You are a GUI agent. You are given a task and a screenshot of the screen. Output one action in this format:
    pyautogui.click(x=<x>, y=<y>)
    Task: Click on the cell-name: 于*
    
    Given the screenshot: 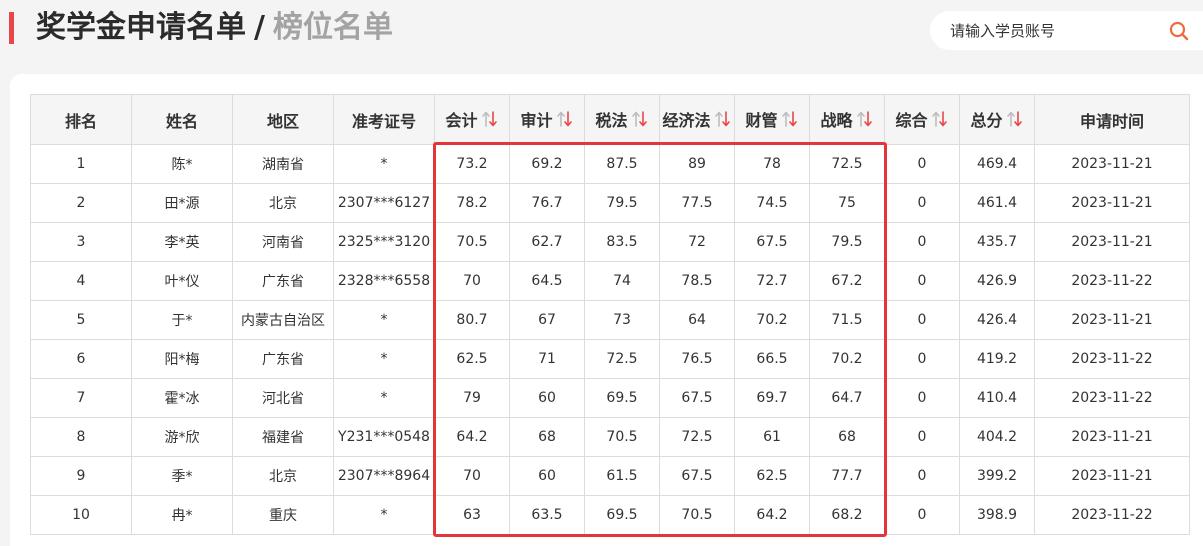 What is the action you would take?
    pyautogui.click(x=182, y=320)
    